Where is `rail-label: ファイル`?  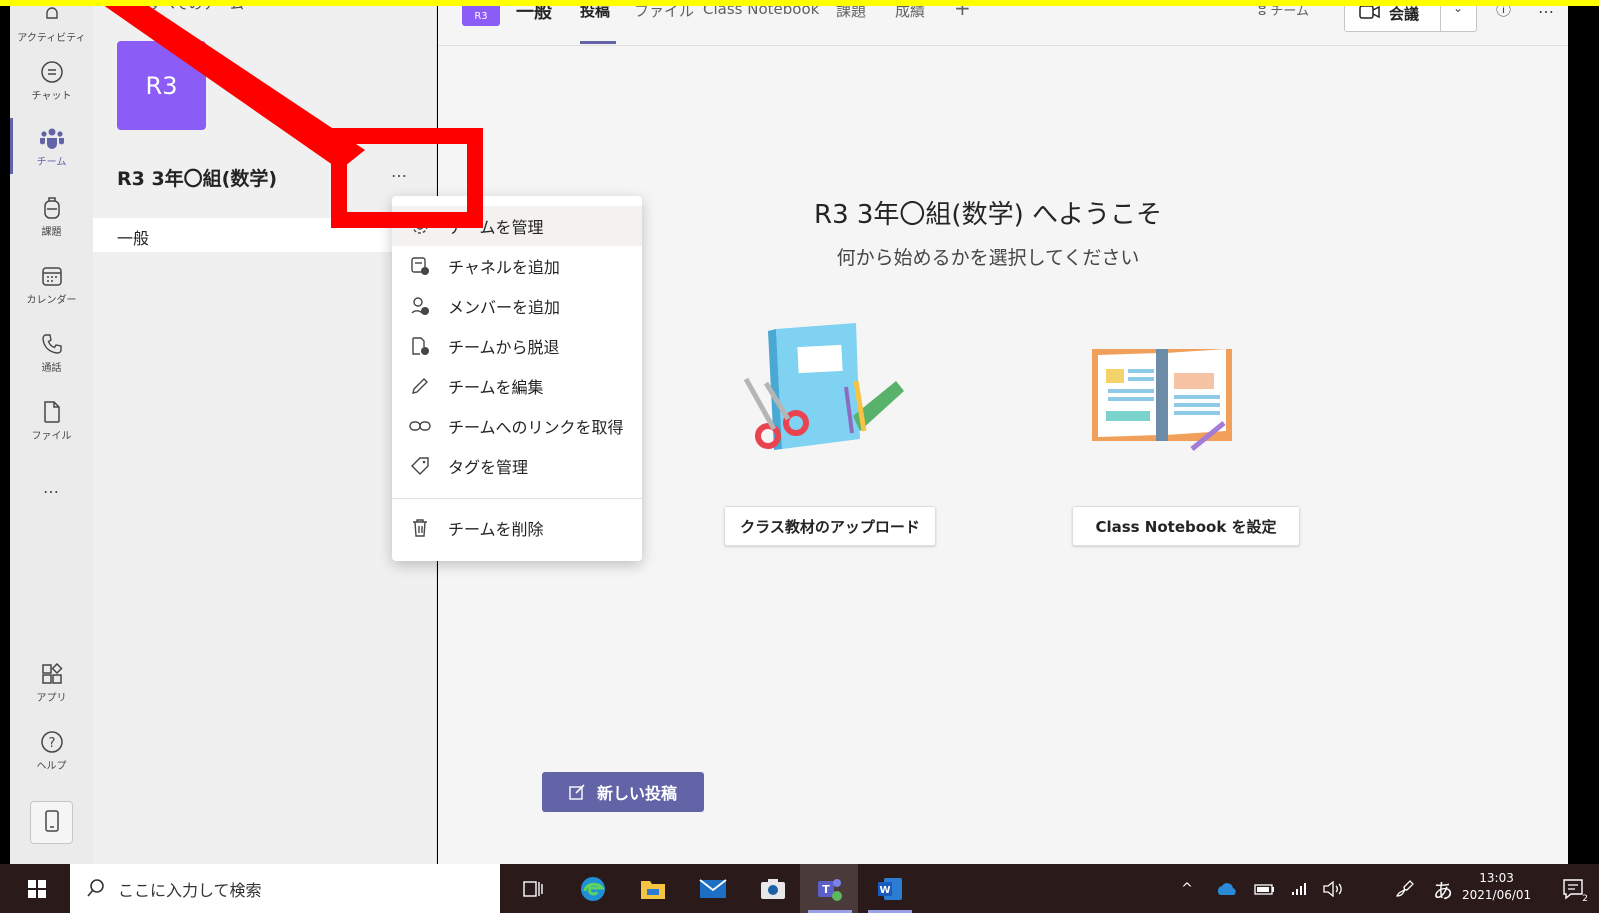
rail-label: ファイル is located at coordinates (51, 436).